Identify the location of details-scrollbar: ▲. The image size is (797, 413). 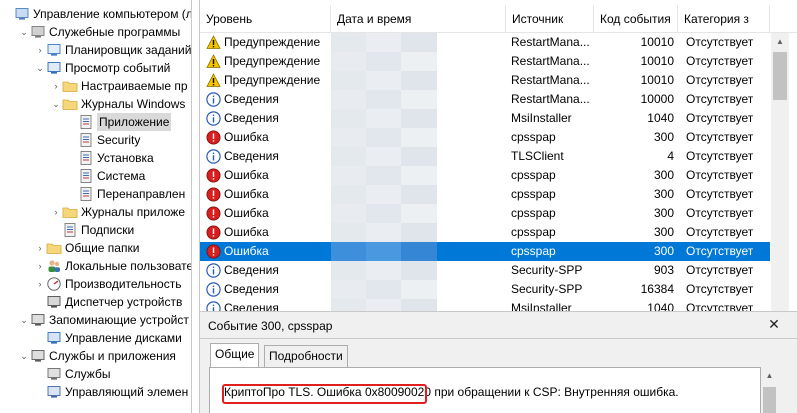
(769, 390).